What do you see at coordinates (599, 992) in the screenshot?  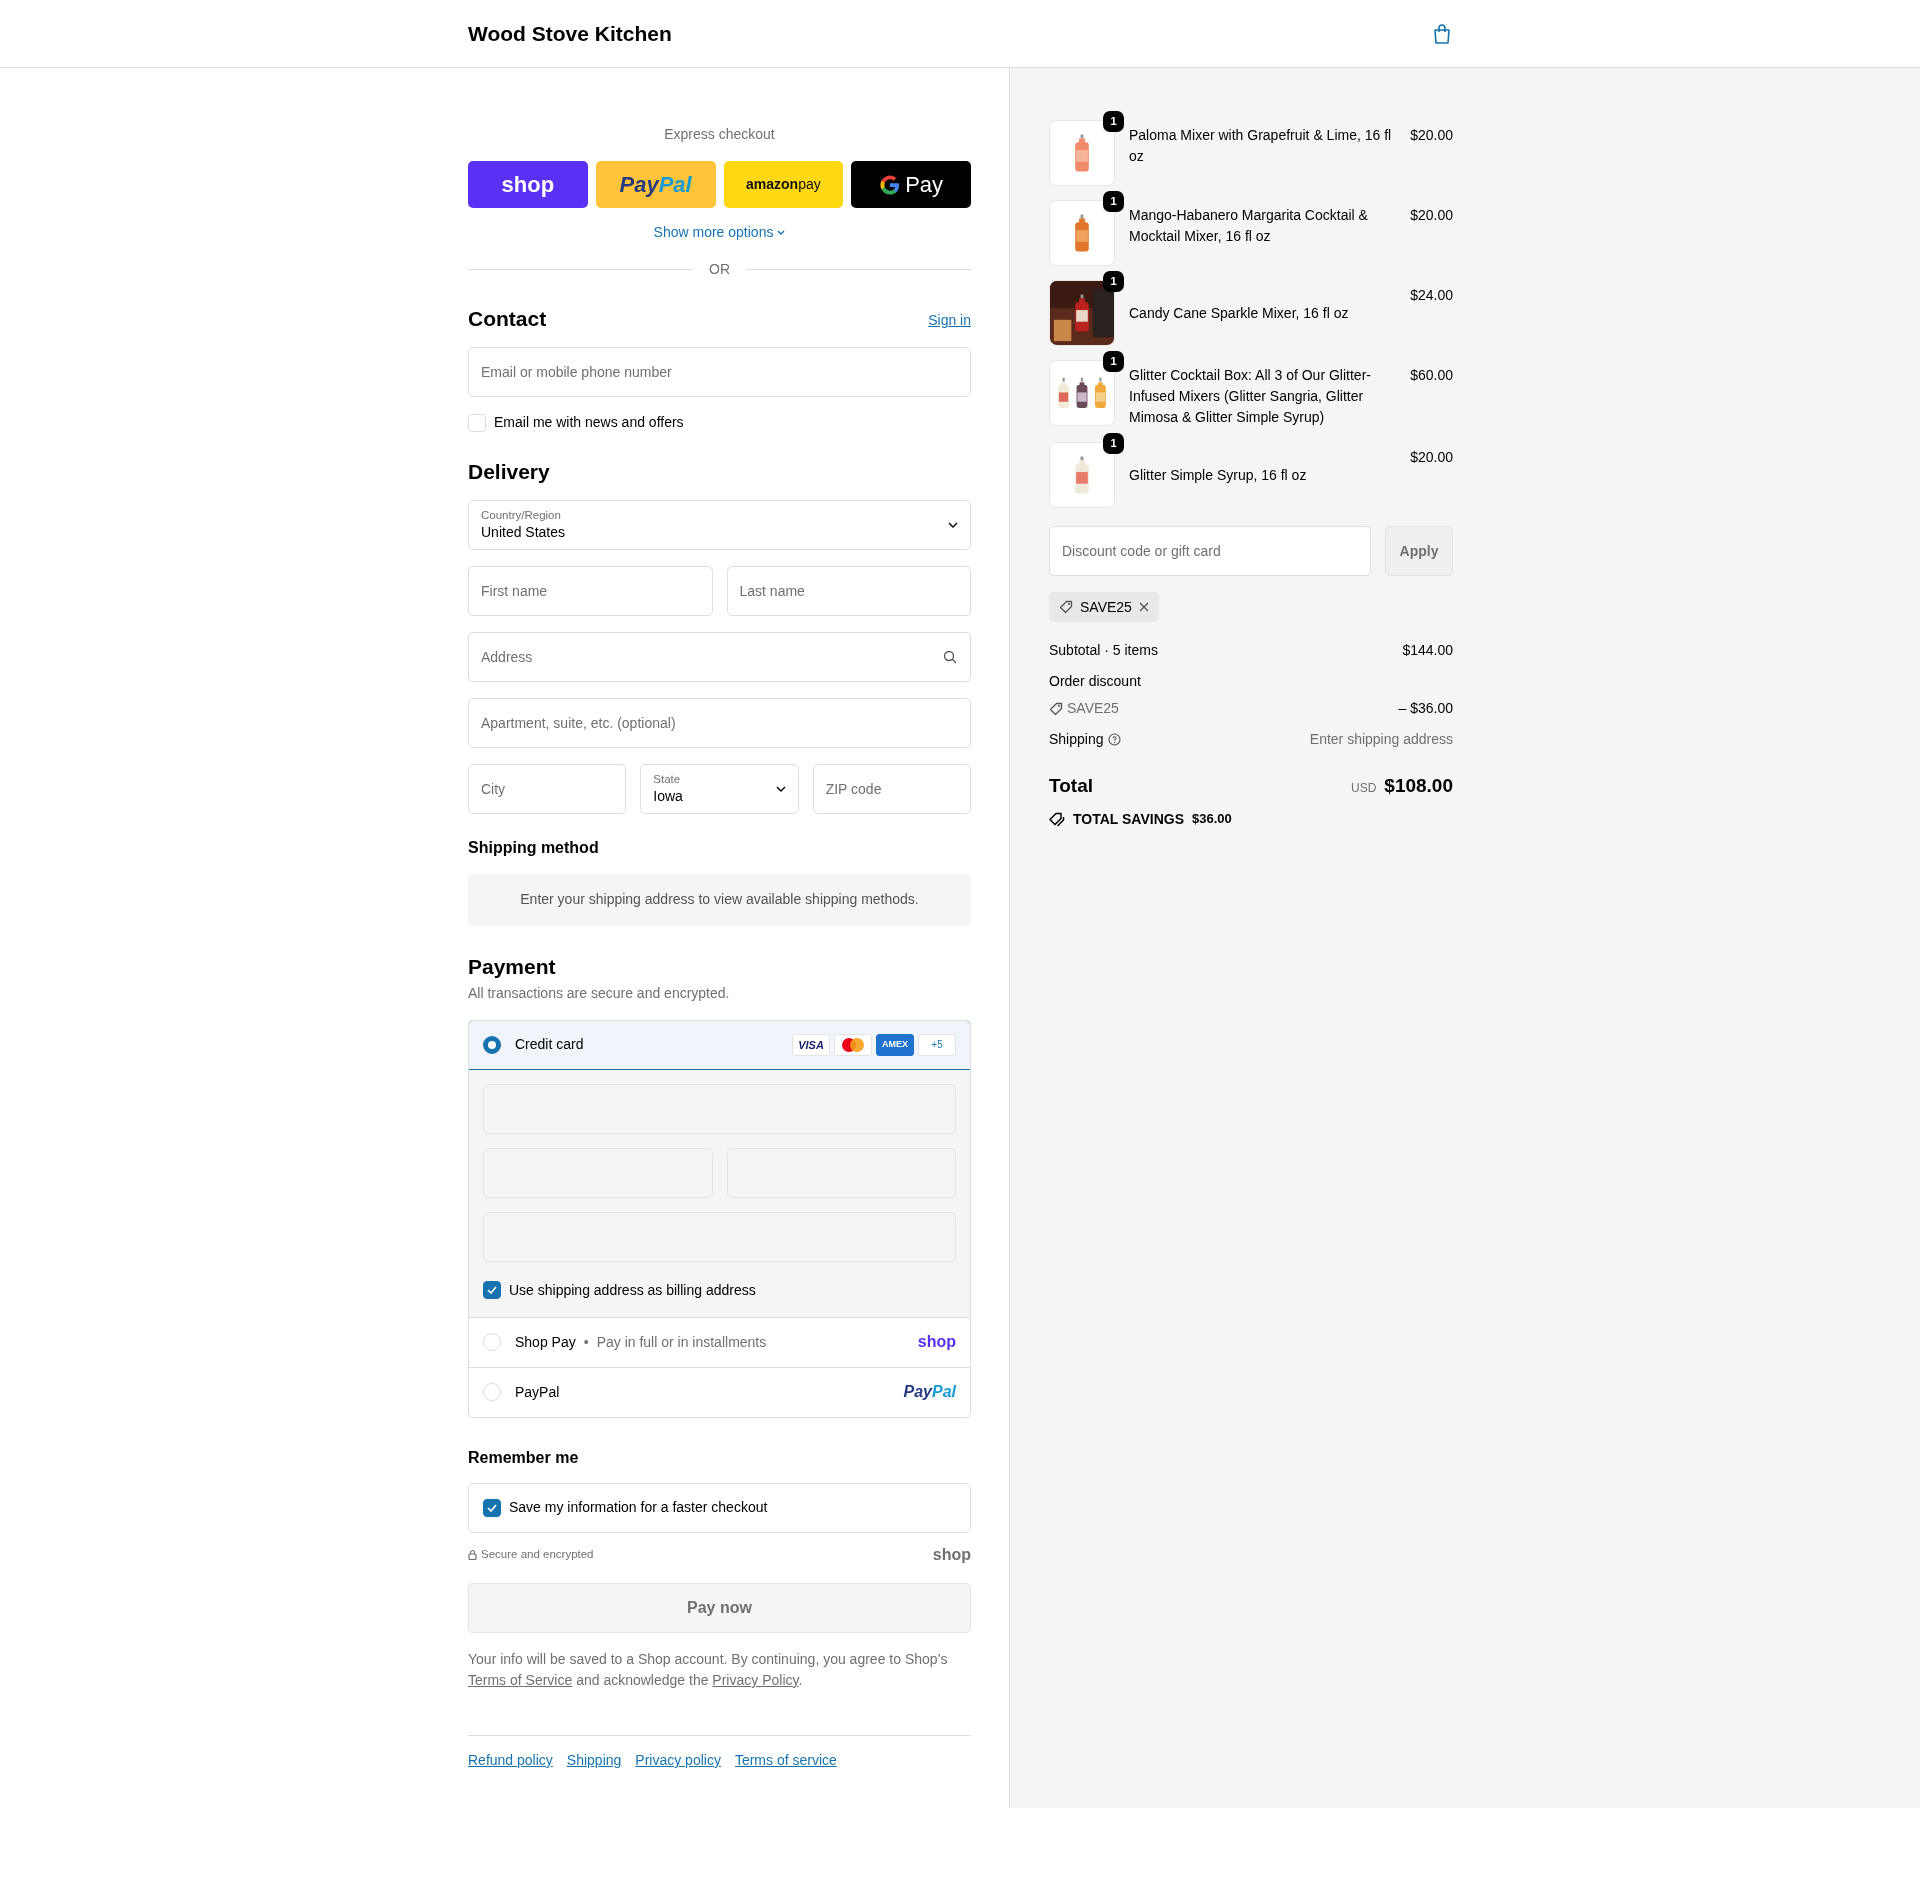 I see `section-subtitle: All transactions are secure and encrypted.` at bounding box center [599, 992].